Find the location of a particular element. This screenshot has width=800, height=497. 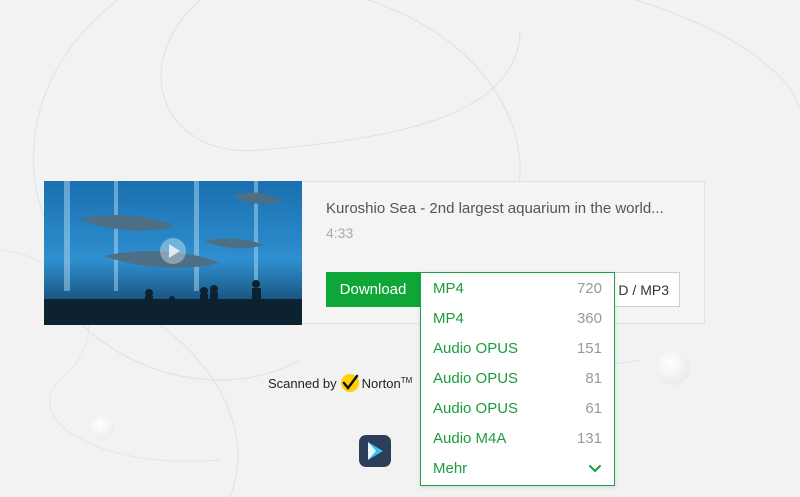

format-option: Audio OPUS 151 is located at coordinates (517, 348).